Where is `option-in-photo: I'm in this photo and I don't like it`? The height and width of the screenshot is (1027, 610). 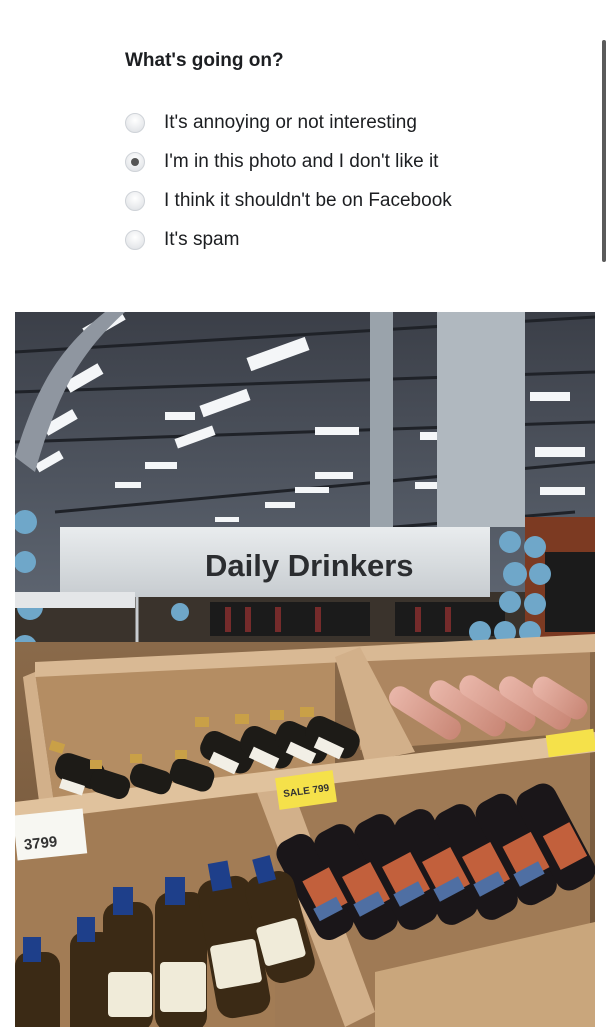 option-in-photo: I'm in this photo and I don't like it is located at coordinates (288, 161).